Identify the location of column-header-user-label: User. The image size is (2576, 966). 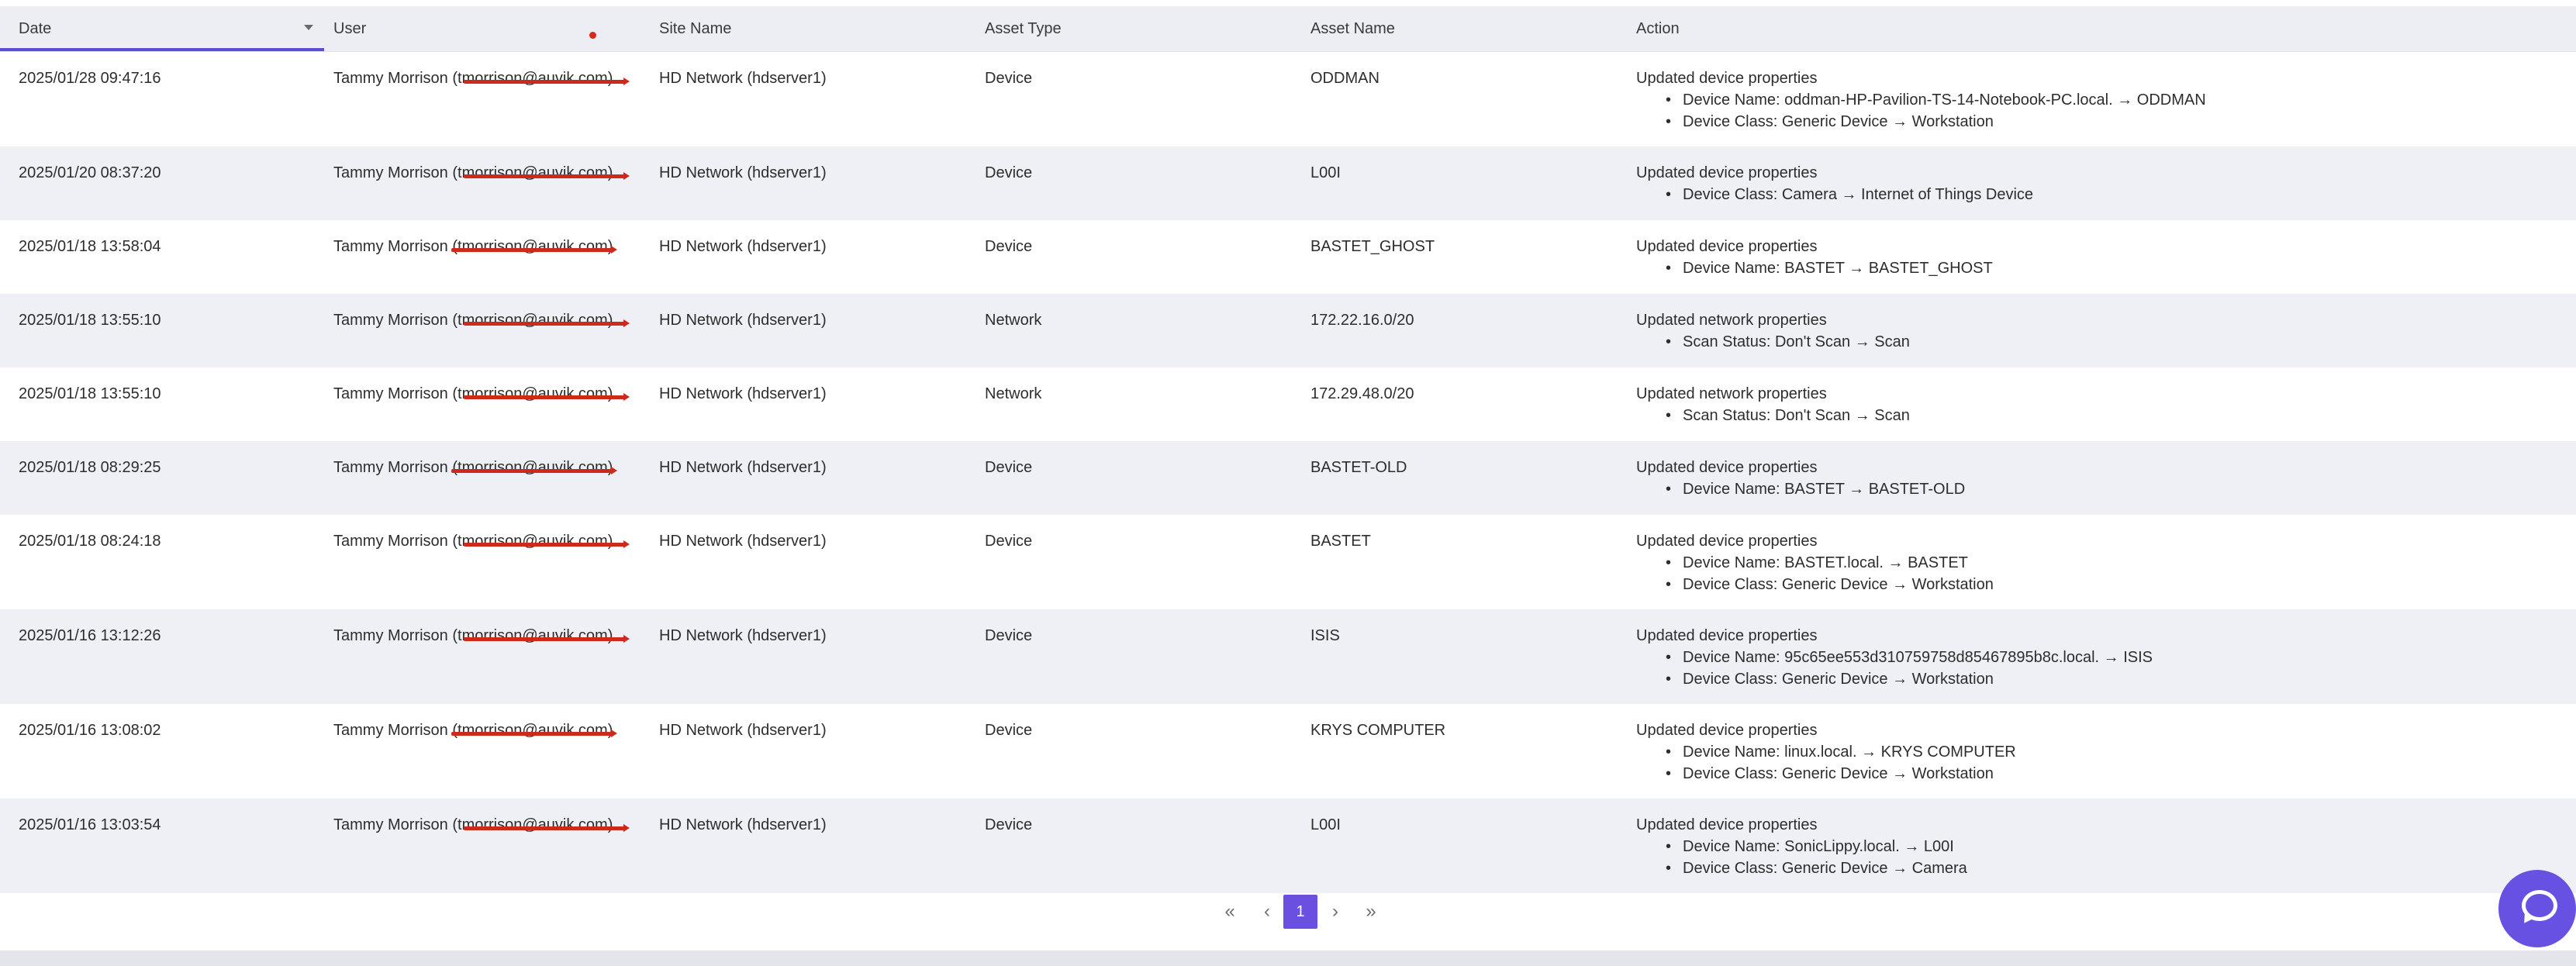
(350, 28).